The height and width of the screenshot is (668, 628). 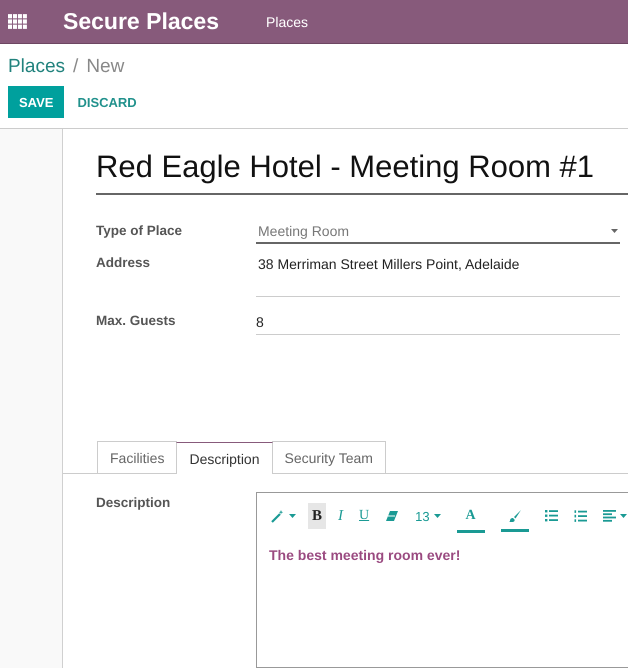 What do you see at coordinates (136, 320) in the screenshot?
I see `field-label: Max. Guests` at bounding box center [136, 320].